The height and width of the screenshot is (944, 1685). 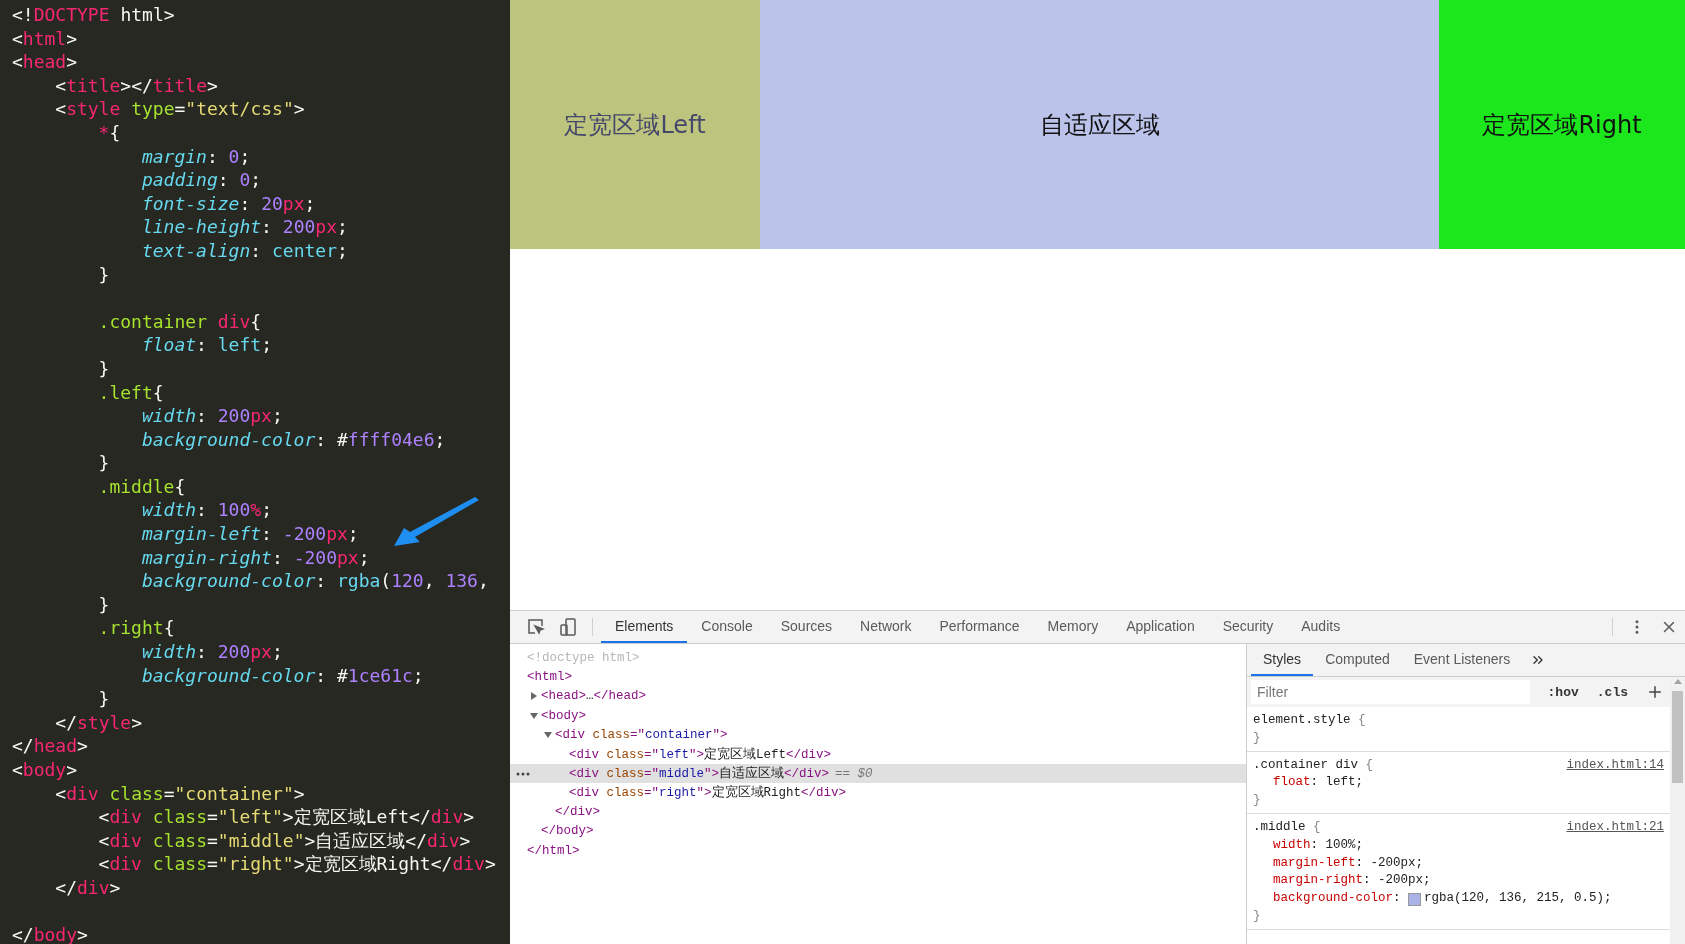 What do you see at coordinates (878, 773) in the screenshot?
I see `dom-node: <div class="middle">自适应区域</div> == $0` at bounding box center [878, 773].